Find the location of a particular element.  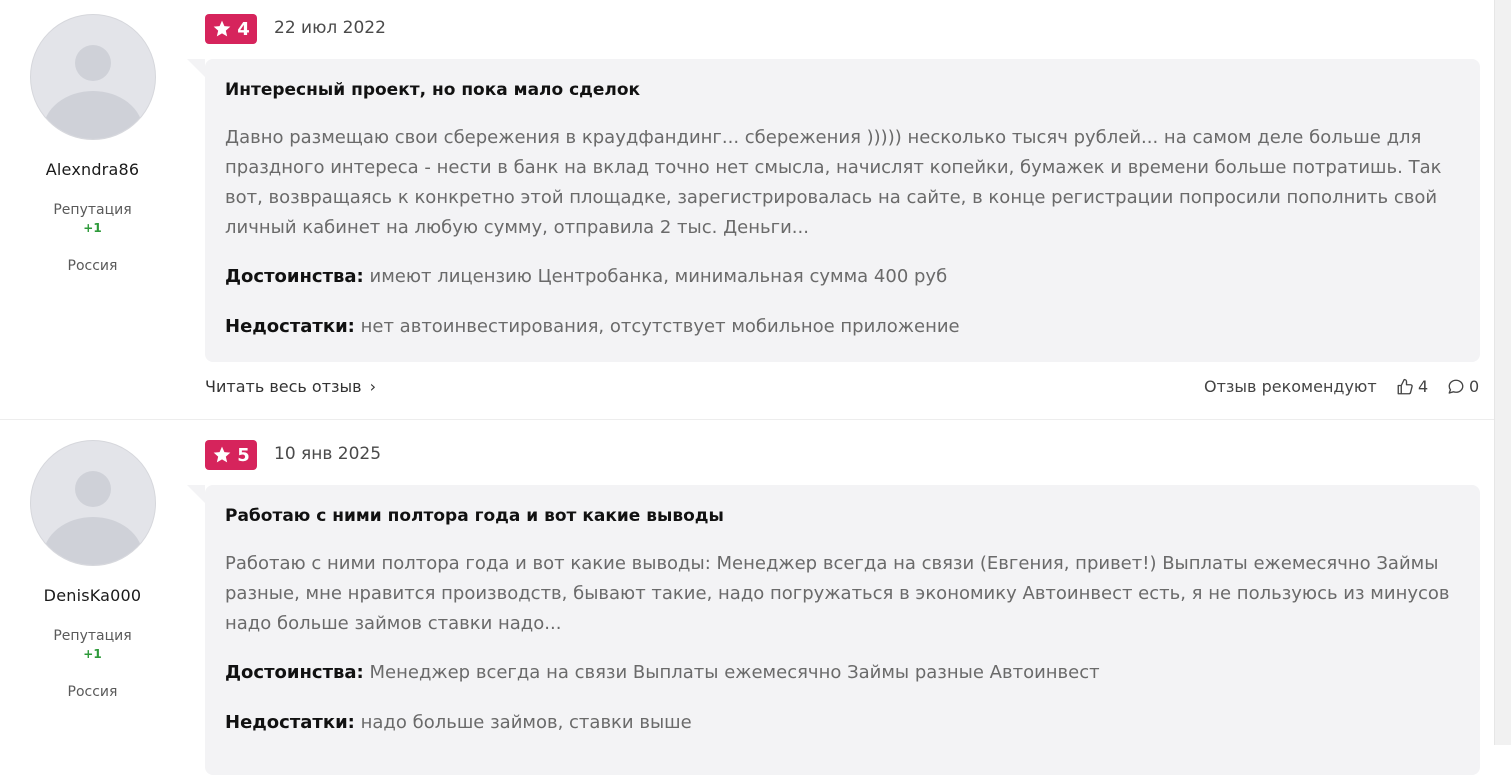

thumbs-up-icon is located at coordinates (1405, 386).